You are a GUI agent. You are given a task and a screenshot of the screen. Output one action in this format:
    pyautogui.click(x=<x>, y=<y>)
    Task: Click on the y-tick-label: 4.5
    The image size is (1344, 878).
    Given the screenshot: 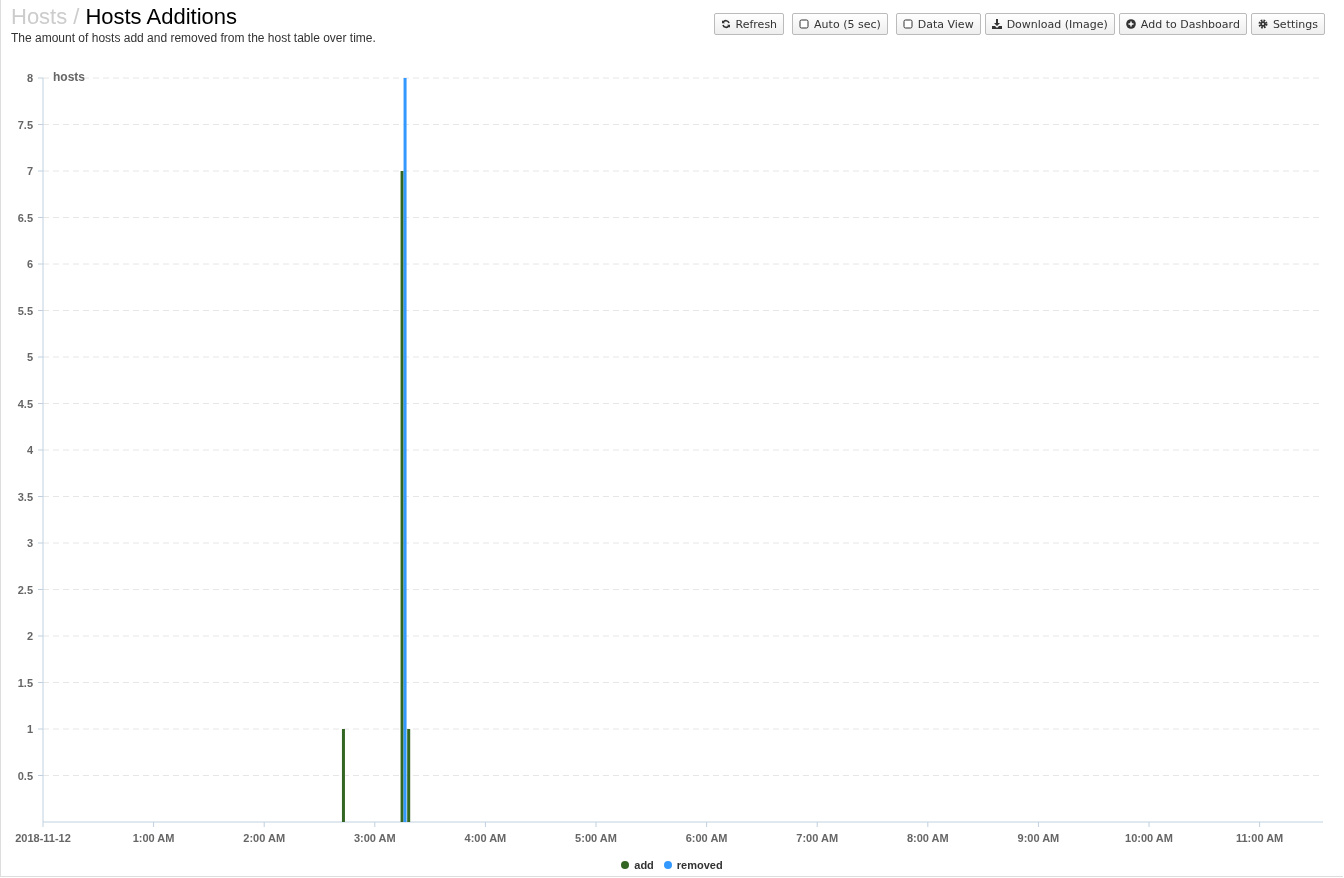 What is the action you would take?
    pyautogui.click(x=25, y=403)
    